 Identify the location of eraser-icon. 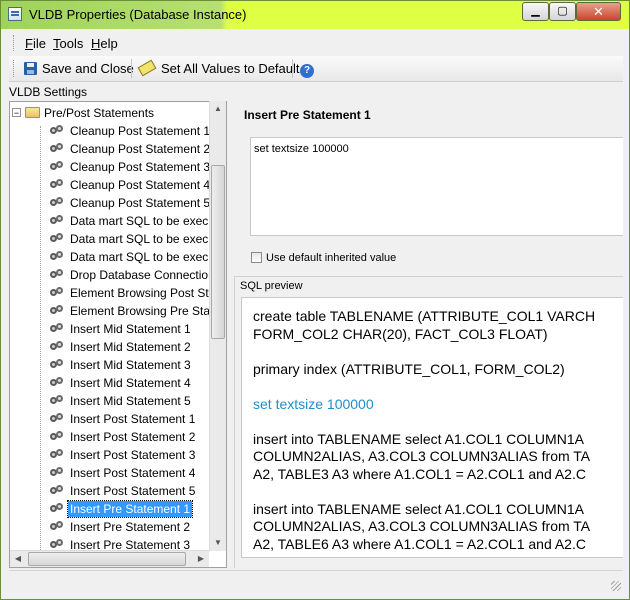
(147, 68).